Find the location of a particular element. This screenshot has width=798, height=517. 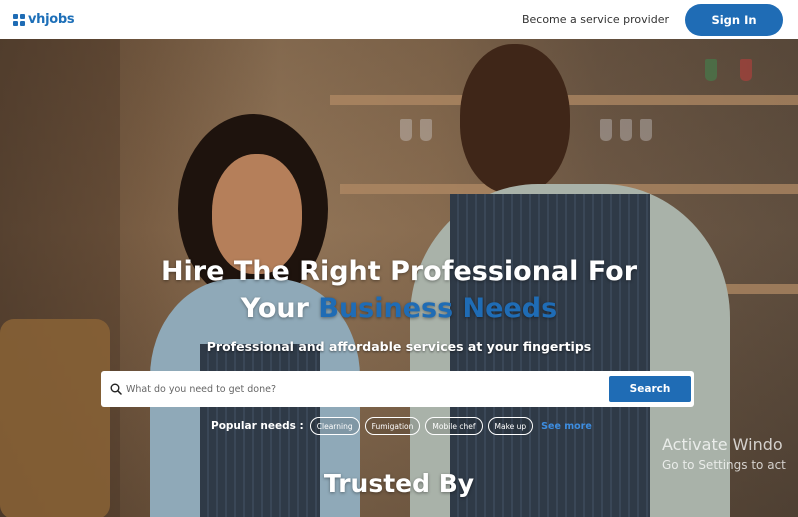

hero-title-line2-accent: Business Needs is located at coordinates (438, 308).